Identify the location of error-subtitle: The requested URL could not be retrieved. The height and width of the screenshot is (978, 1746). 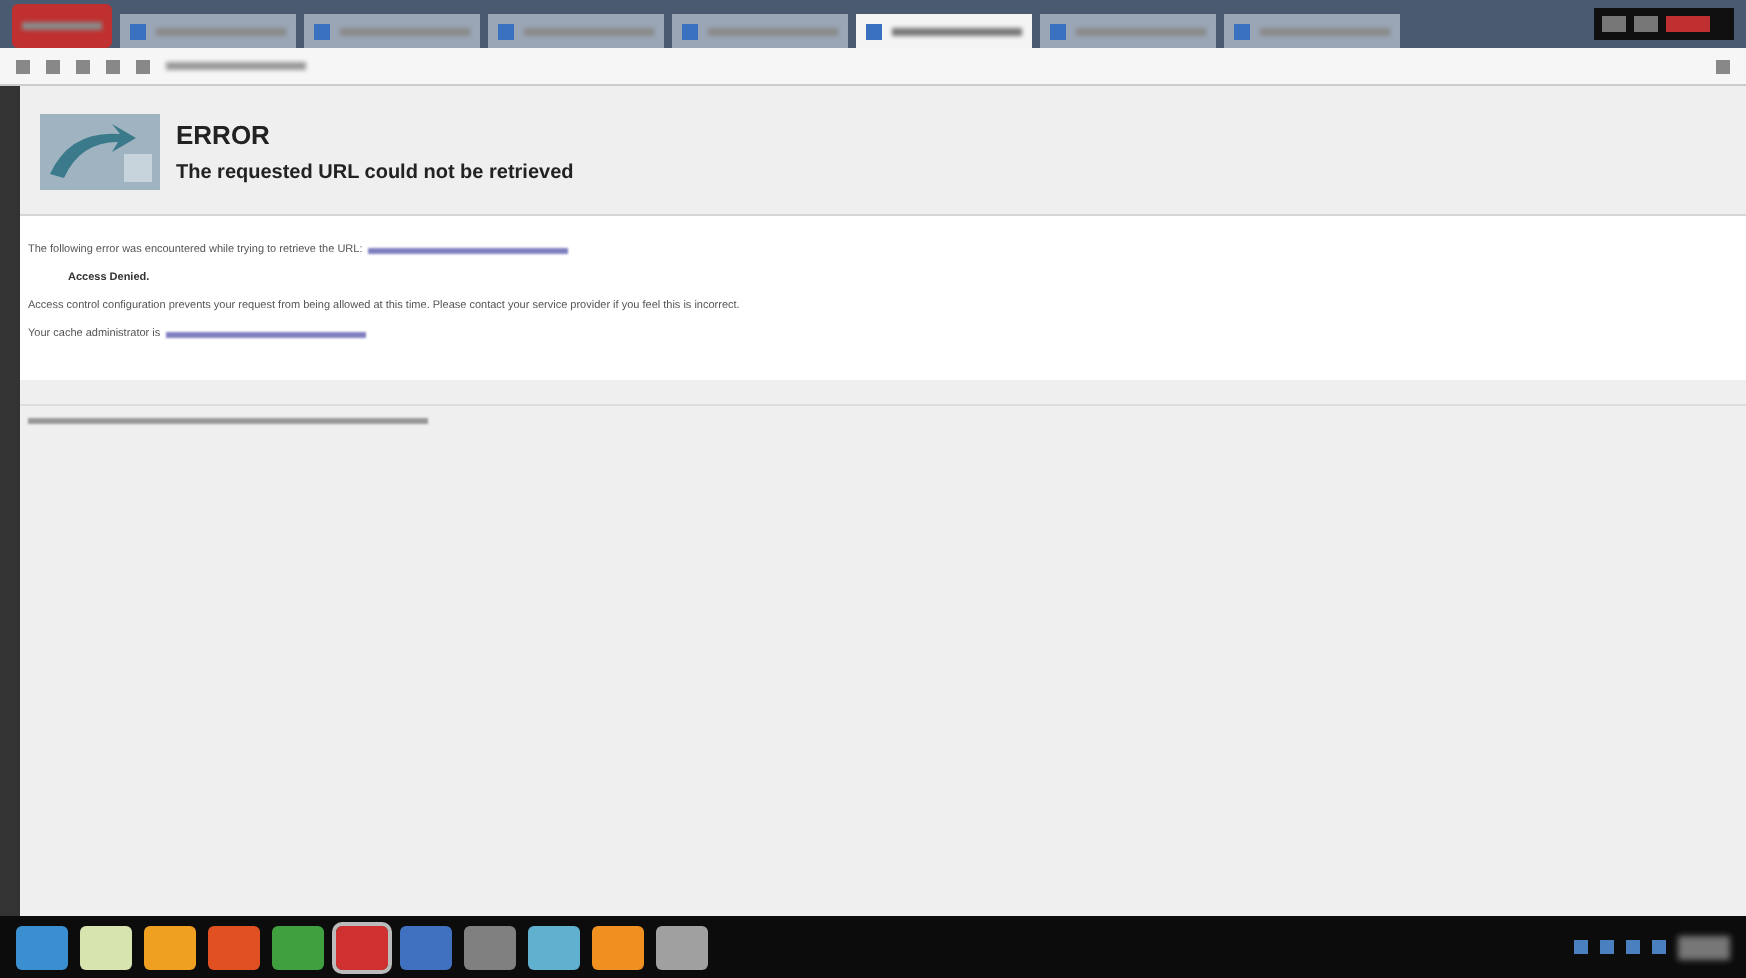
(375, 173).